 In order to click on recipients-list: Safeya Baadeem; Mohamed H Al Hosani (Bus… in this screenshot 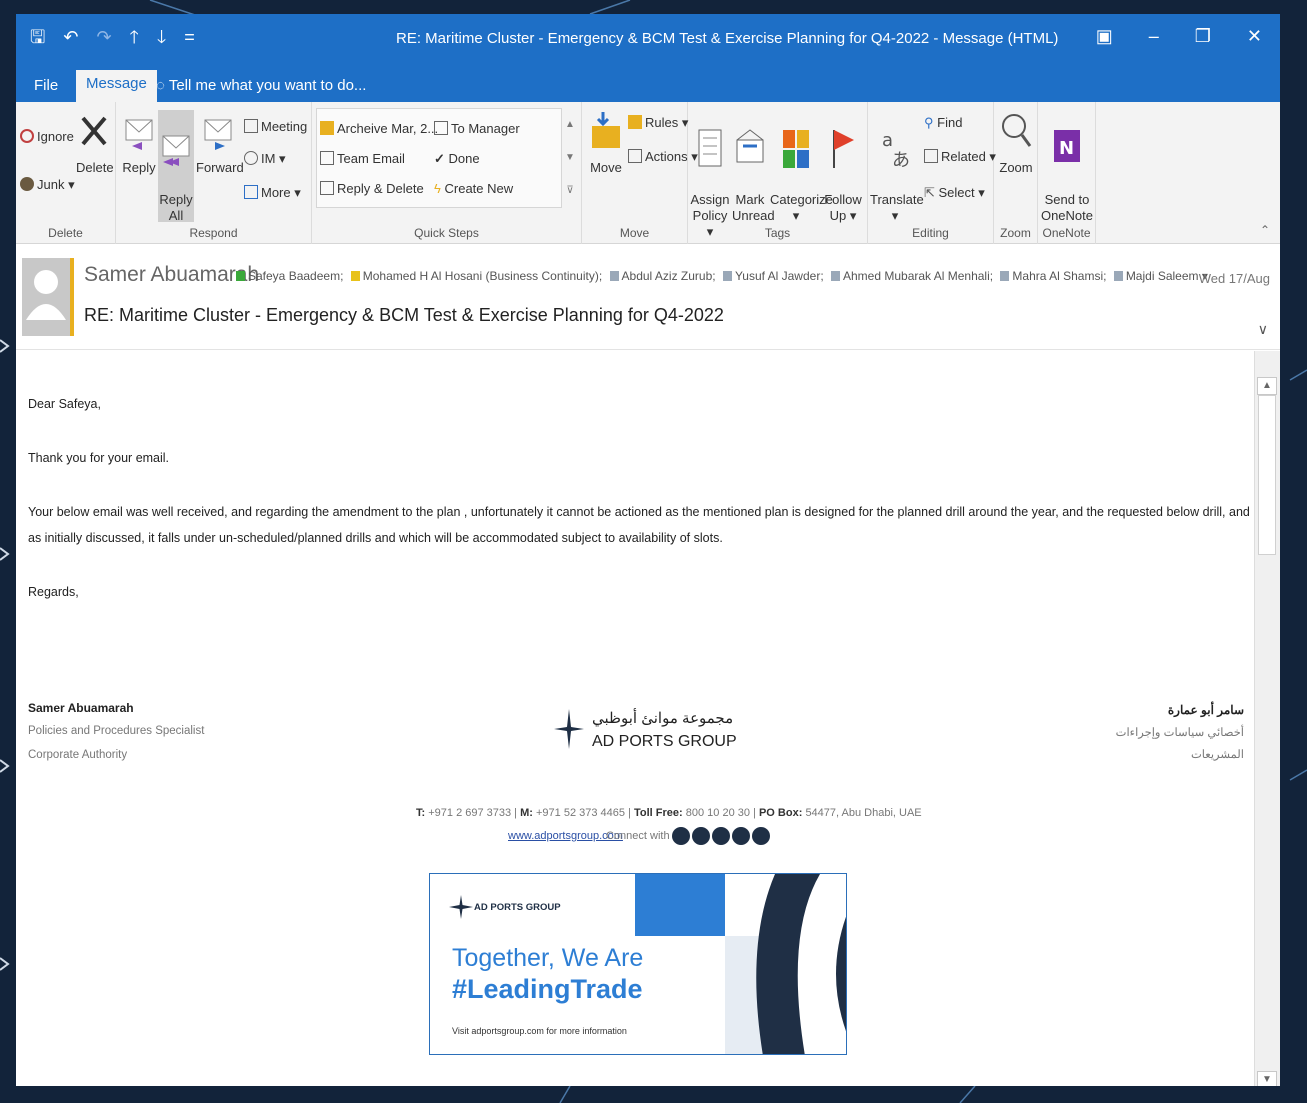, I will do `click(720, 276)`.